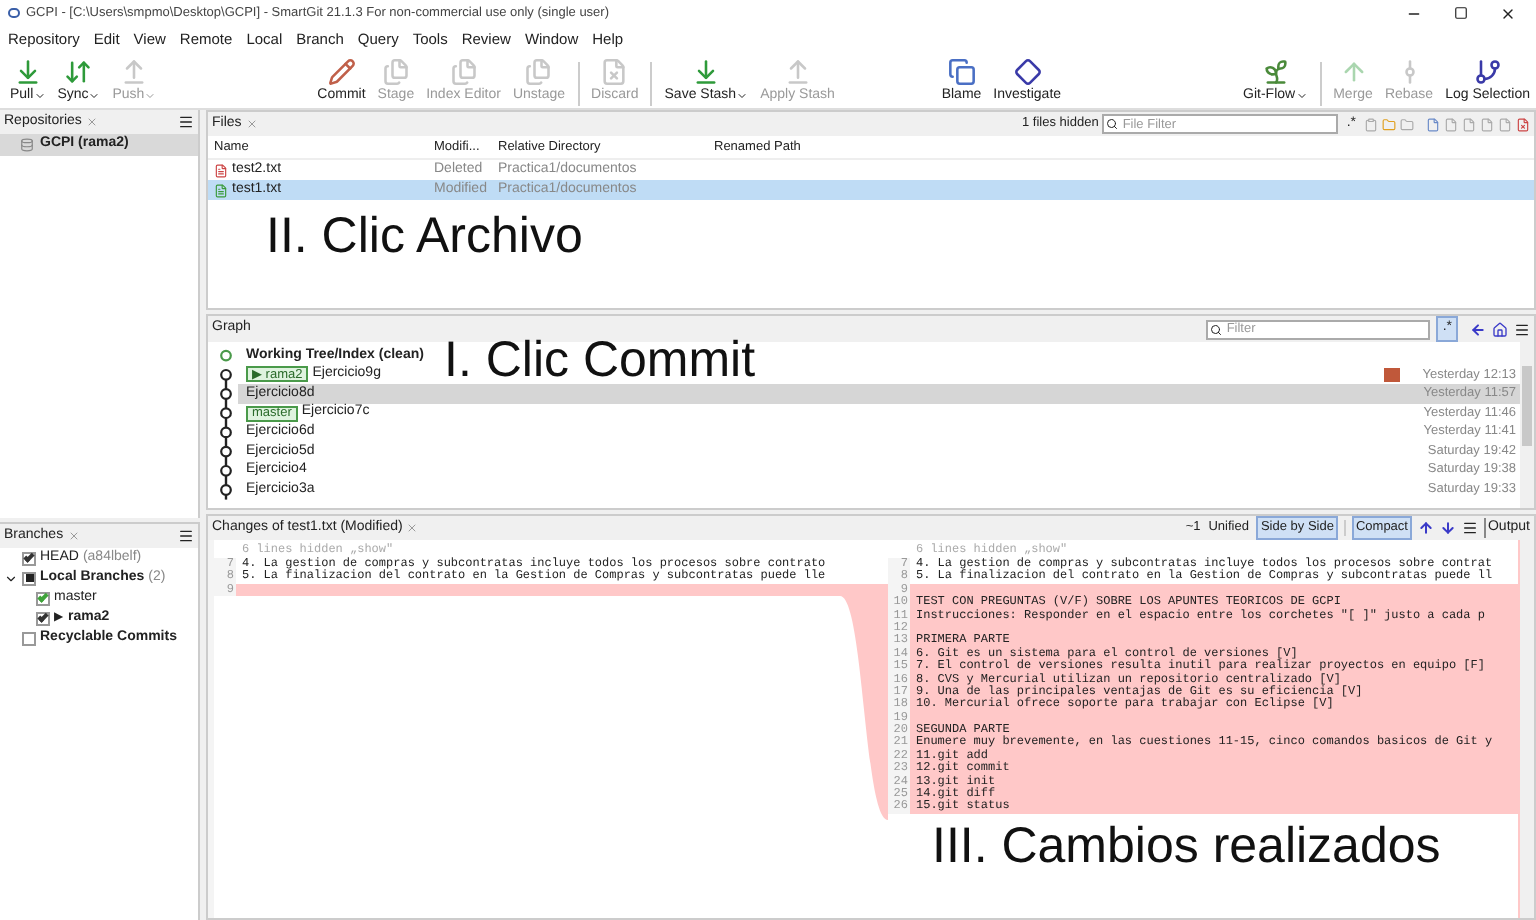  Describe the element at coordinates (1371, 124) in the screenshot. I see `clipboard-icon` at that location.